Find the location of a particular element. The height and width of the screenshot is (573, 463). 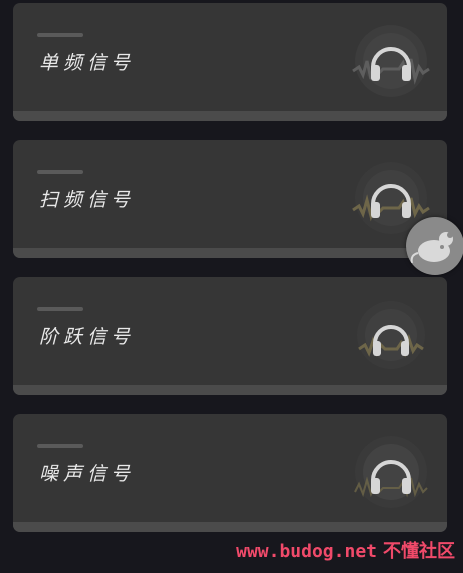

watermark-url: www.budog.net is located at coordinates (306, 551).